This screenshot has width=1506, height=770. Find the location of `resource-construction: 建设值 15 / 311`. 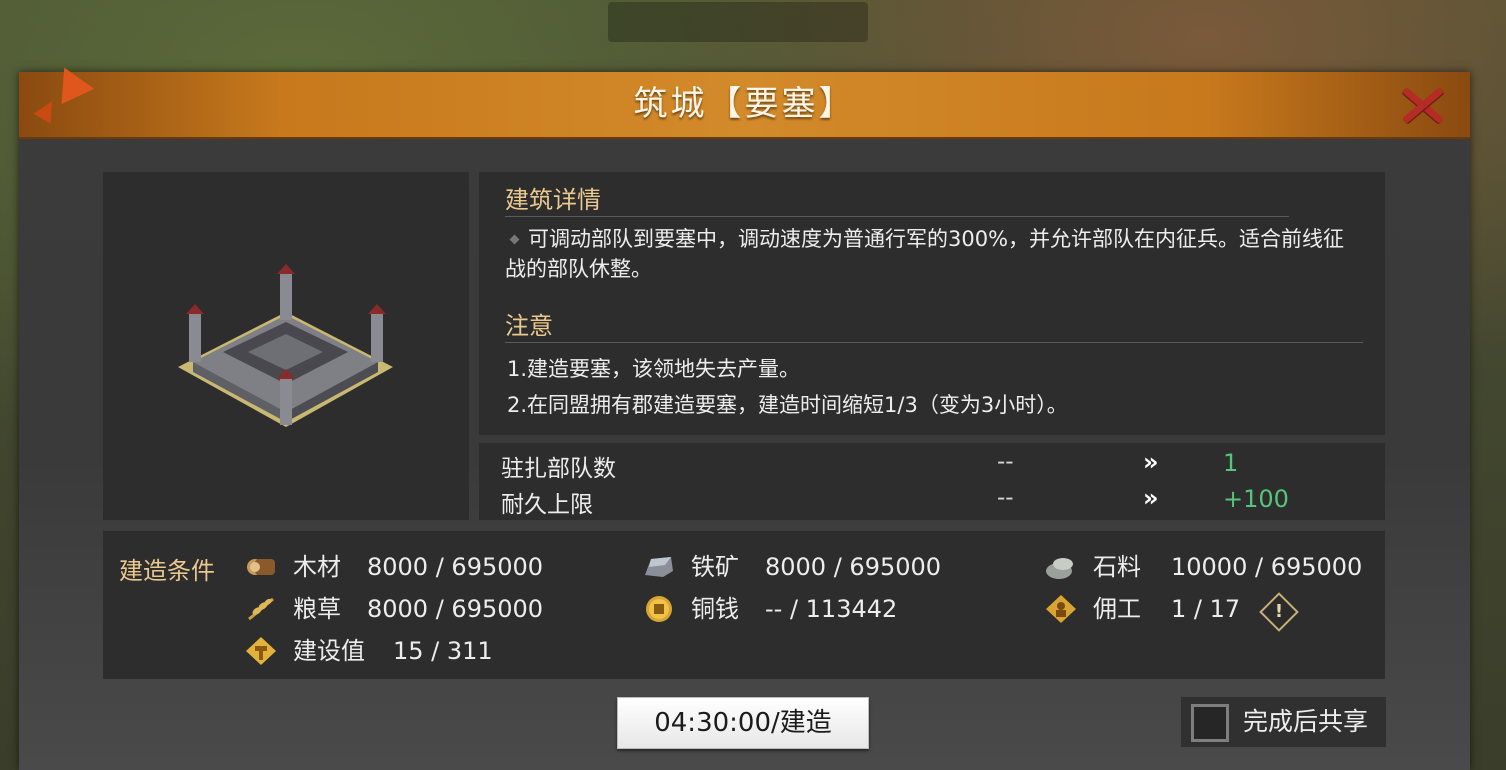

resource-construction: 建设值 15 / 311 is located at coordinates (425, 651).